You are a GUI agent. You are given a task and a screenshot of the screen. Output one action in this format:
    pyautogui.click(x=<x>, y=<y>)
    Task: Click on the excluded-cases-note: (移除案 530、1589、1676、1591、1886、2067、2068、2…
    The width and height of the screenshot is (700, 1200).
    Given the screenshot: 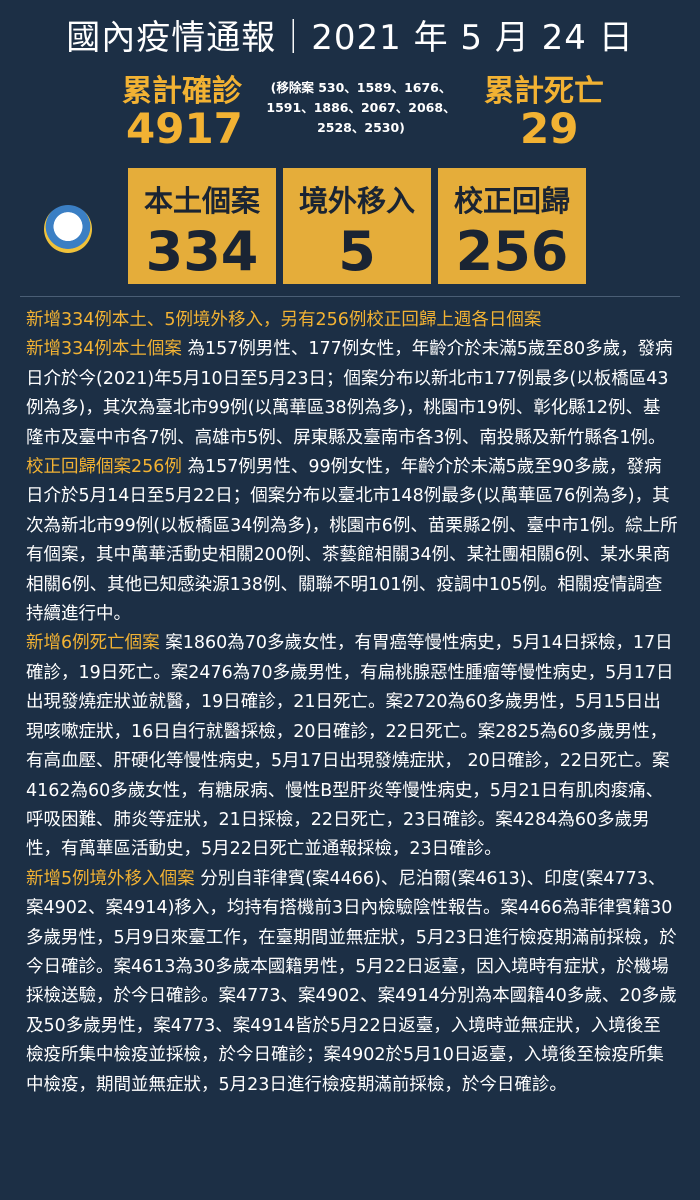 What is the action you would take?
    pyautogui.click(x=361, y=107)
    